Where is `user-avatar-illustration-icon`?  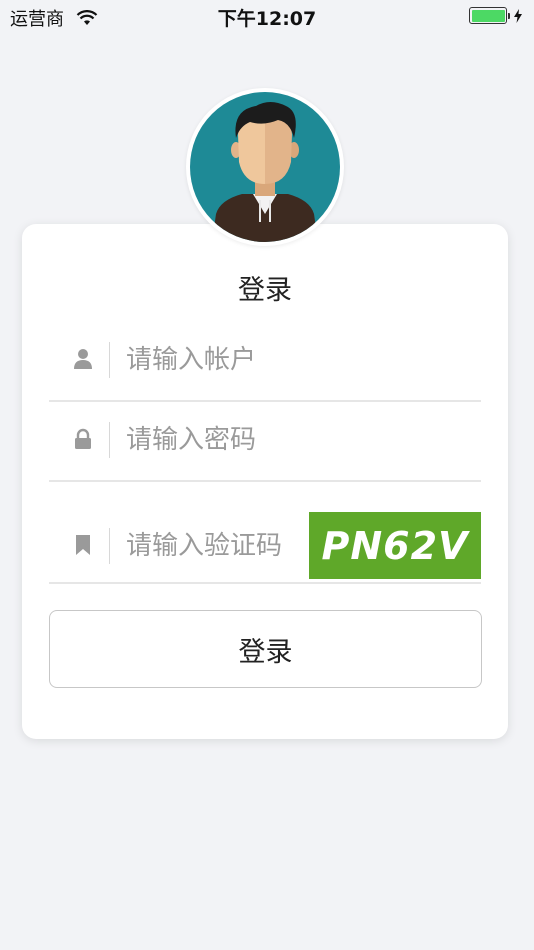
user-avatar-illustration-icon is located at coordinates (265, 167).